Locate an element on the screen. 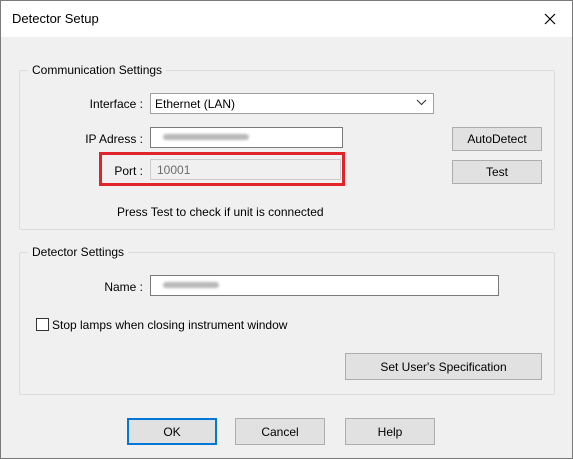  help-button: Help is located at coordinates (390, 431).